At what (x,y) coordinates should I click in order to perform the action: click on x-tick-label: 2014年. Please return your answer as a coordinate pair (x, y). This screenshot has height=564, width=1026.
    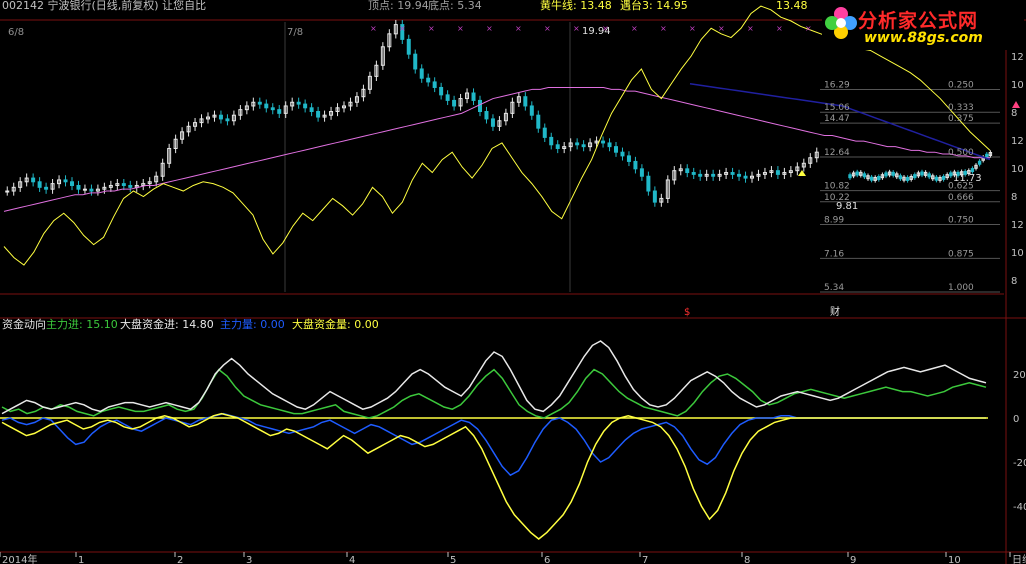
    Looking at the image, I should click on (19, 558).